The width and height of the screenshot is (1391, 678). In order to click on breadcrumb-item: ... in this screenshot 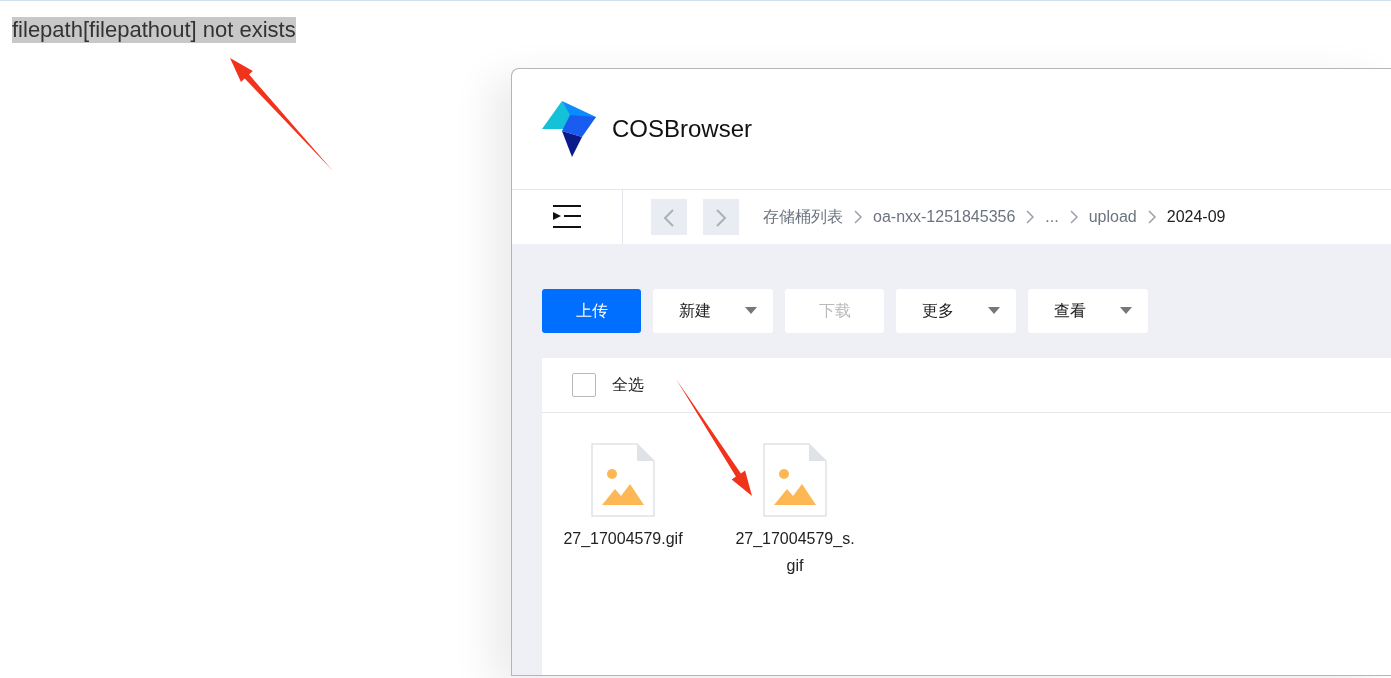, I will do `click(1052, 217)`.